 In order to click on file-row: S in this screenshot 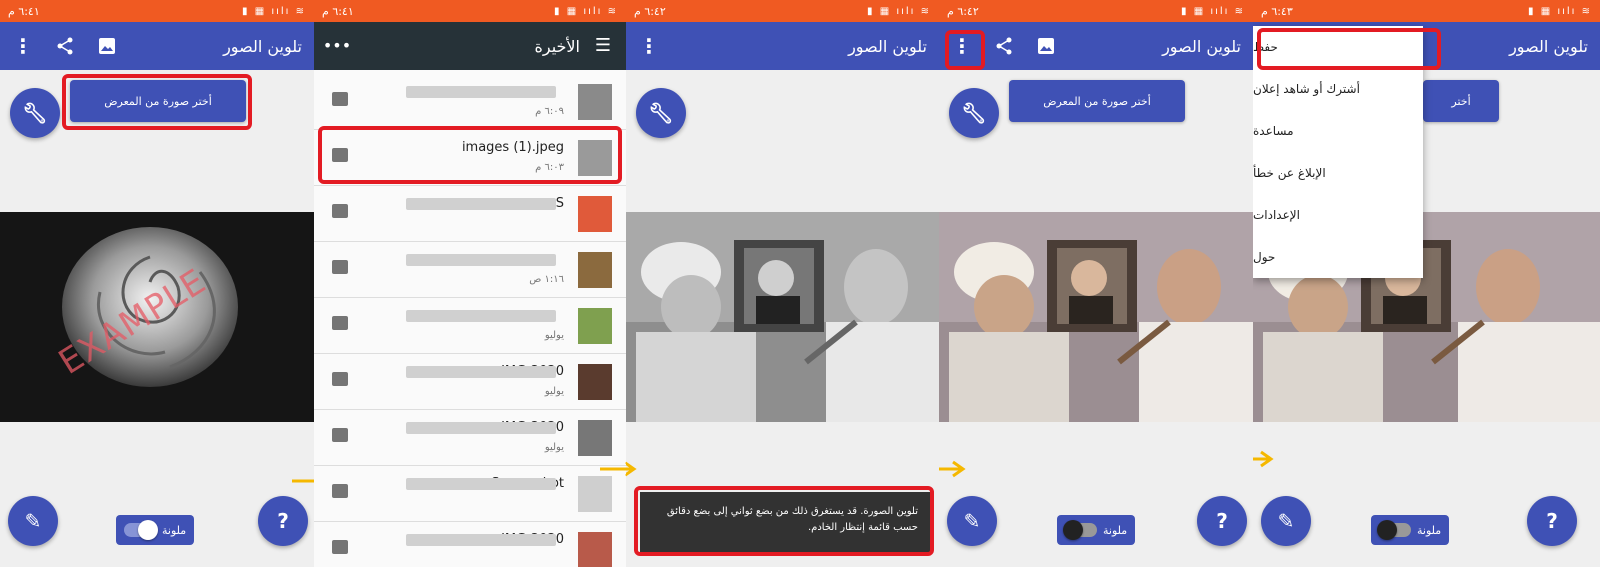, I will do `click(470, 214)`.